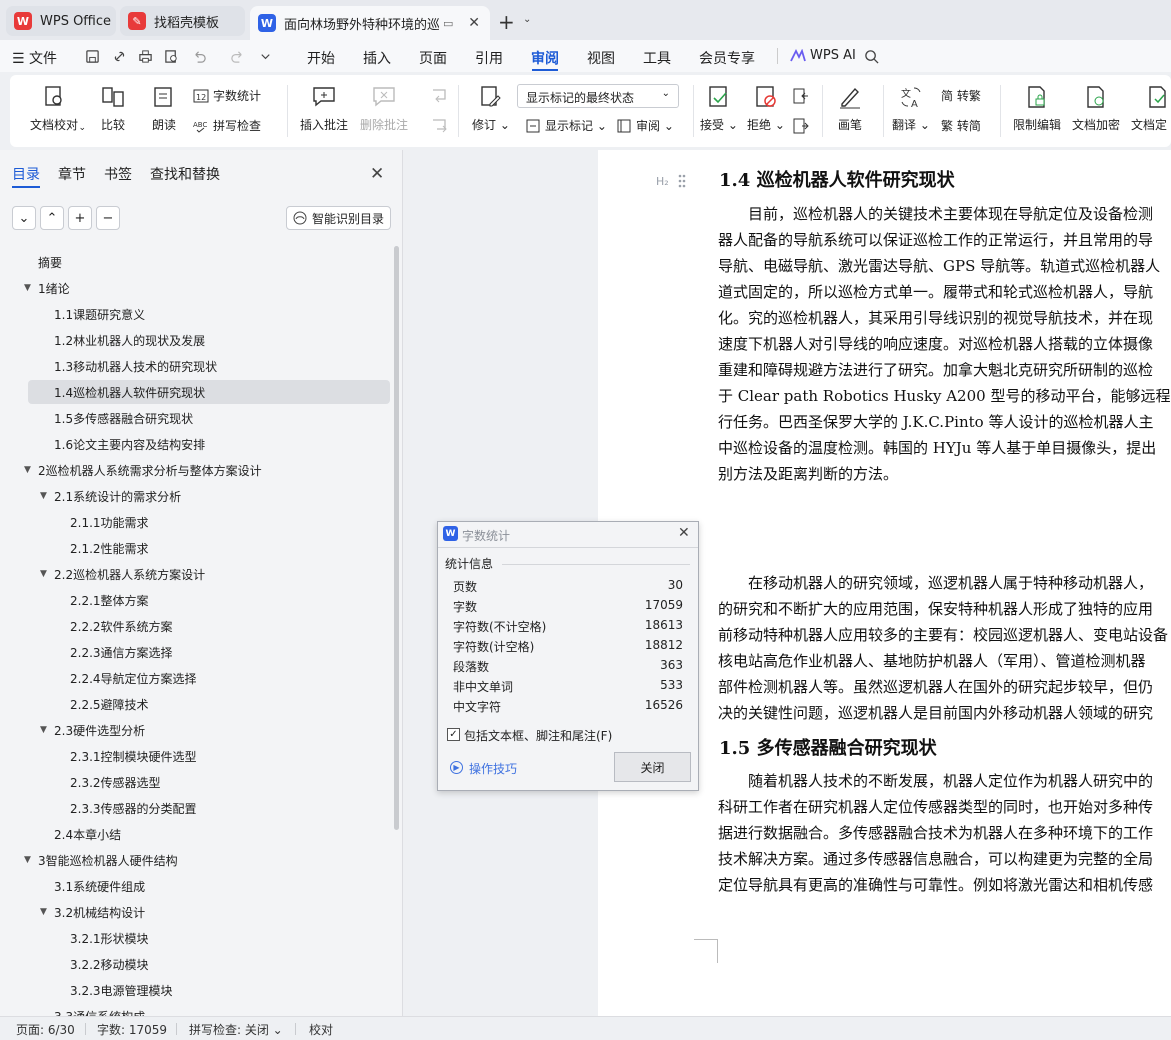  Describe the element at coordinates (45, 1029) in the screenshot. I see `page-indicator: 页面: 6/30` at that location.